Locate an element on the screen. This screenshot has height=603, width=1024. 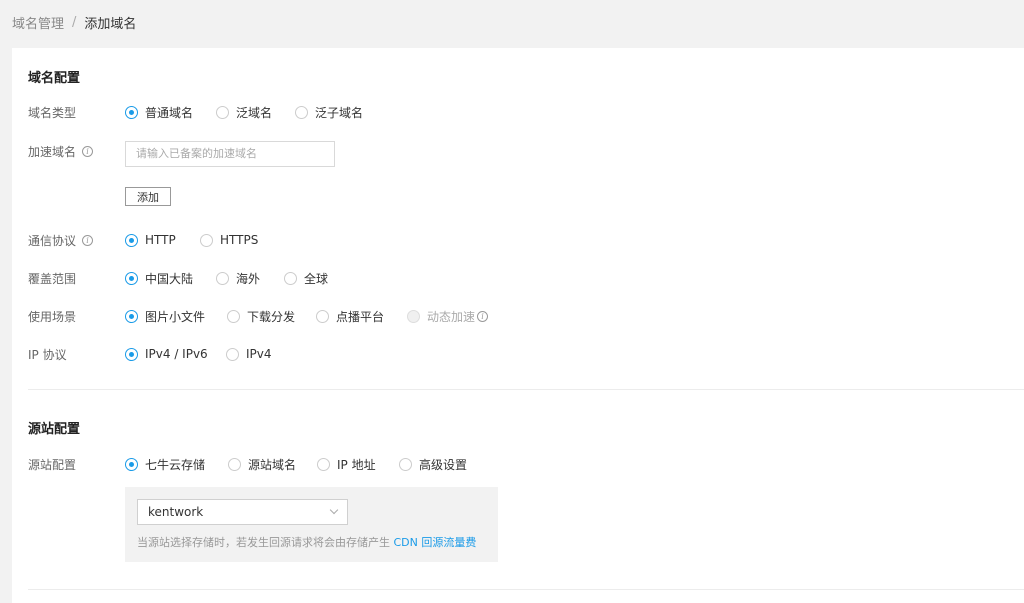
radio-coverage-global: 全球 is located at coordinates (306, 278).